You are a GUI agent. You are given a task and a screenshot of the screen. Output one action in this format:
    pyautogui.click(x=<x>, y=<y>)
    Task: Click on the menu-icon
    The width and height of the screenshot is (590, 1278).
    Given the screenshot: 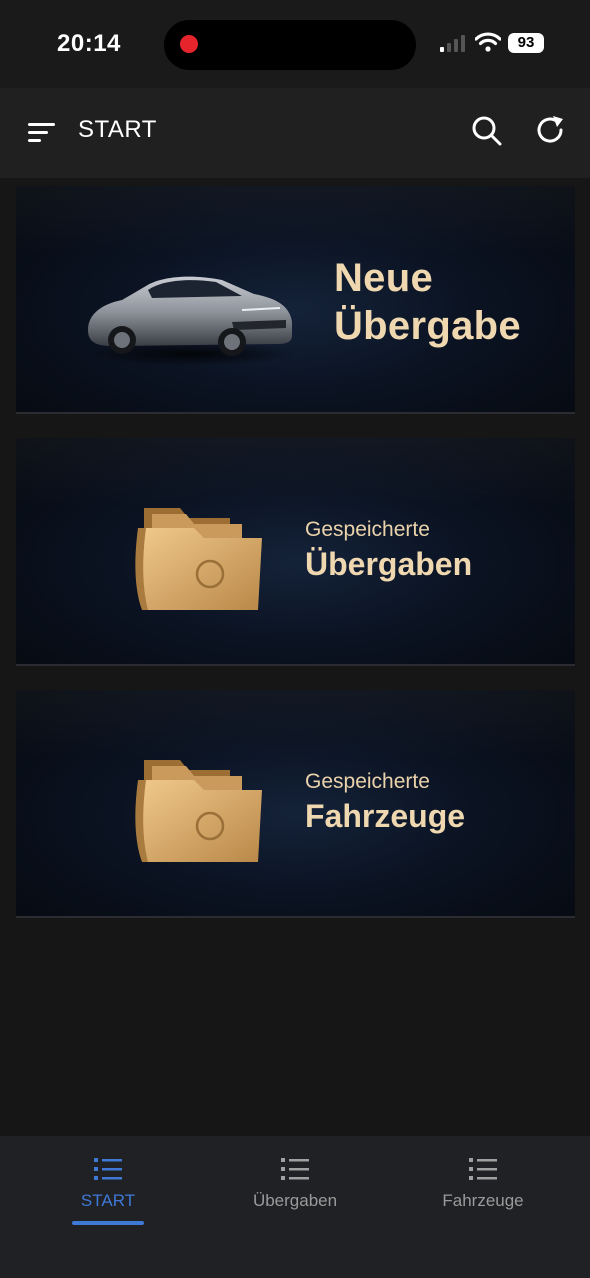 What is the action you would take?
    pyautogui.click(x=42, y=133)
    